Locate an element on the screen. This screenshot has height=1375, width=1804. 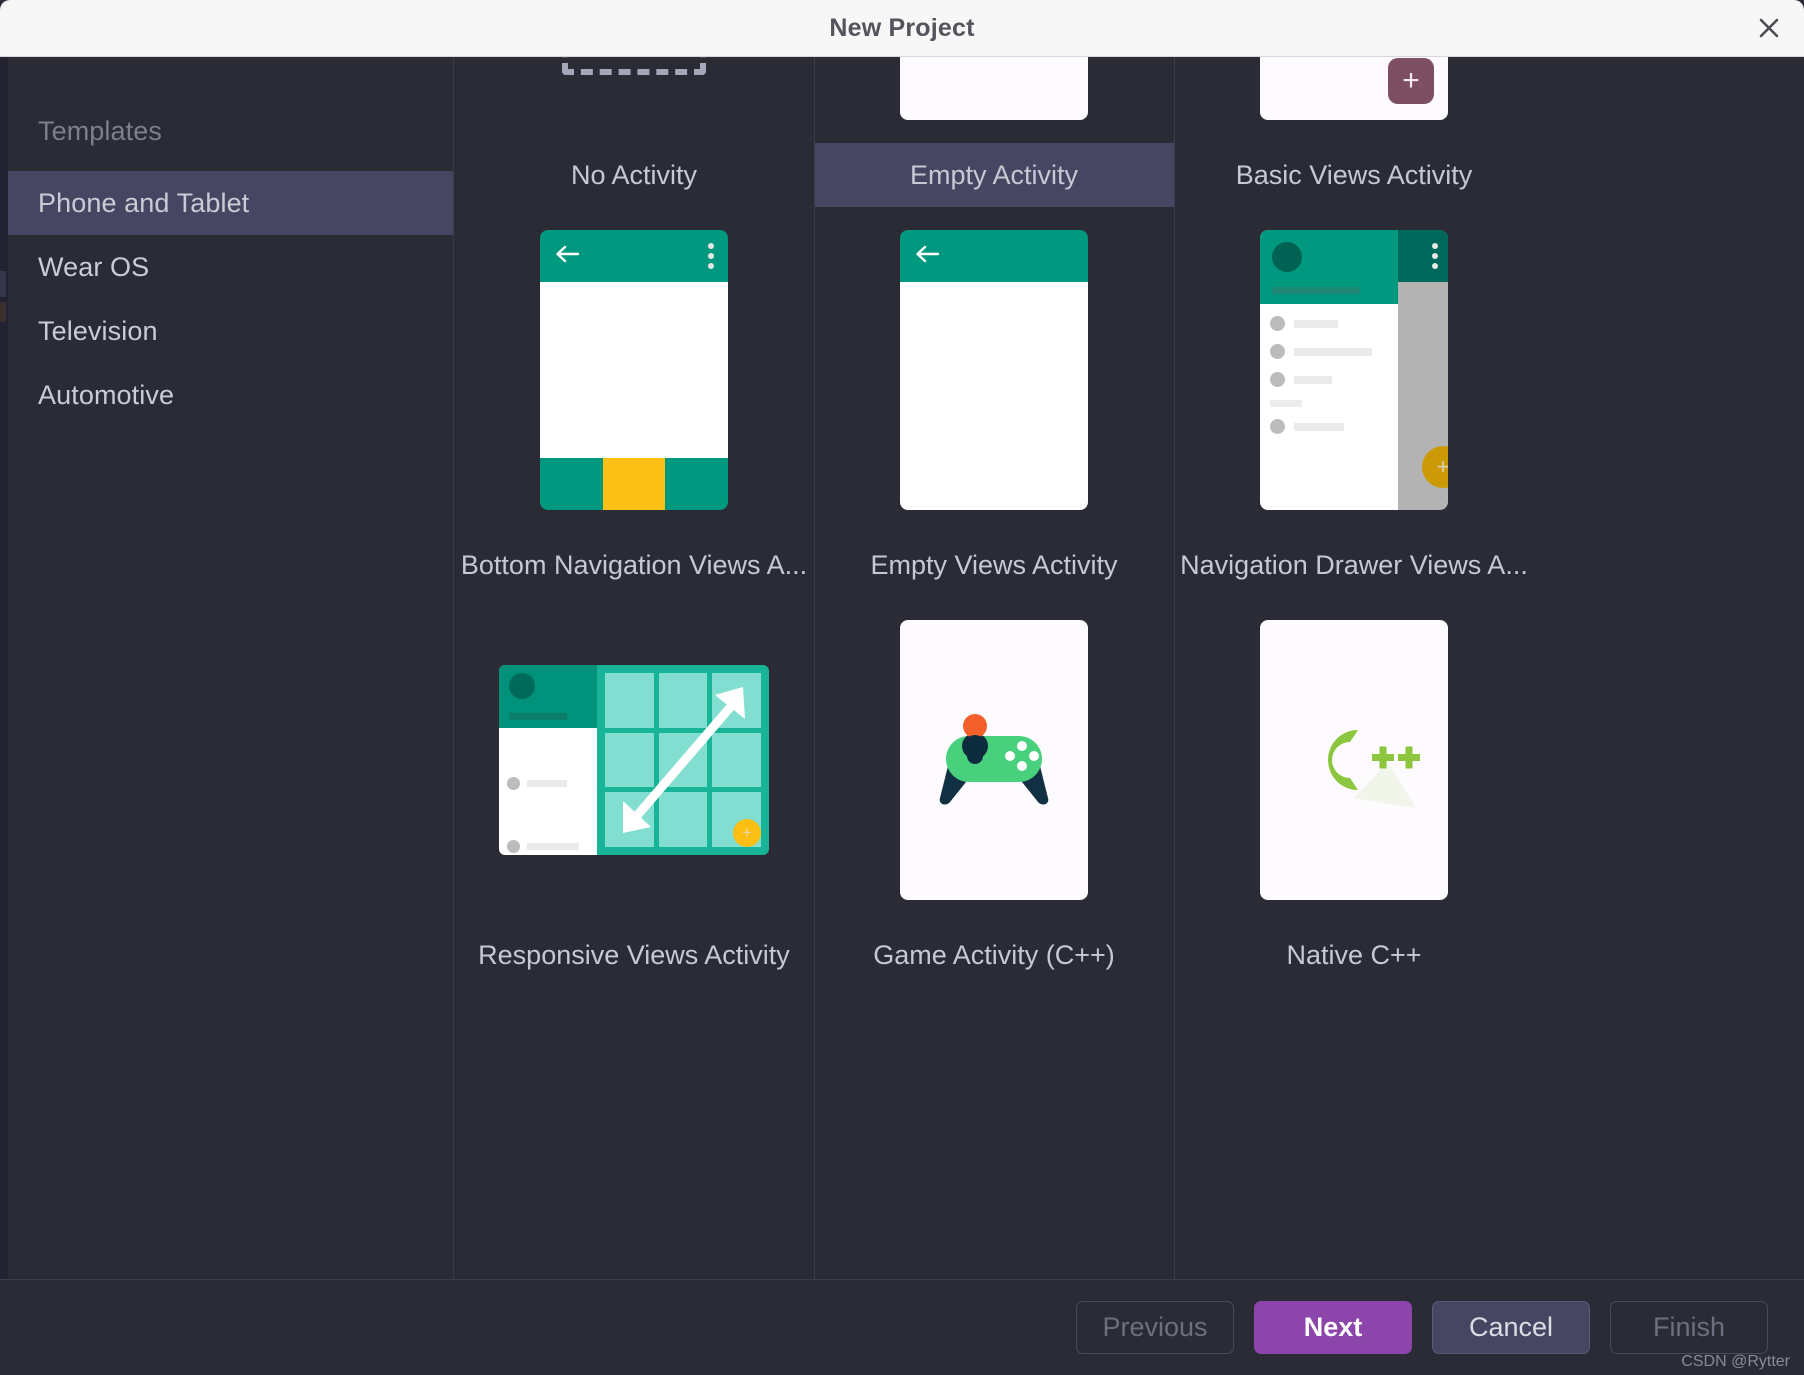
finish-button: Finish is located at coordinates (1689, 1327).